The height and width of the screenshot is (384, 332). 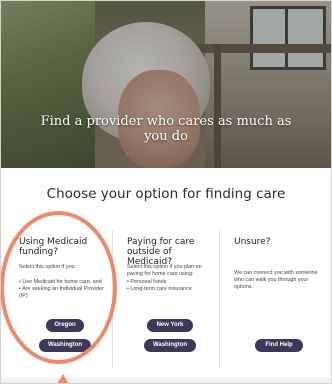 I want to click on option-heading: Using Medicaid funding?, so click(x=53, y=247).